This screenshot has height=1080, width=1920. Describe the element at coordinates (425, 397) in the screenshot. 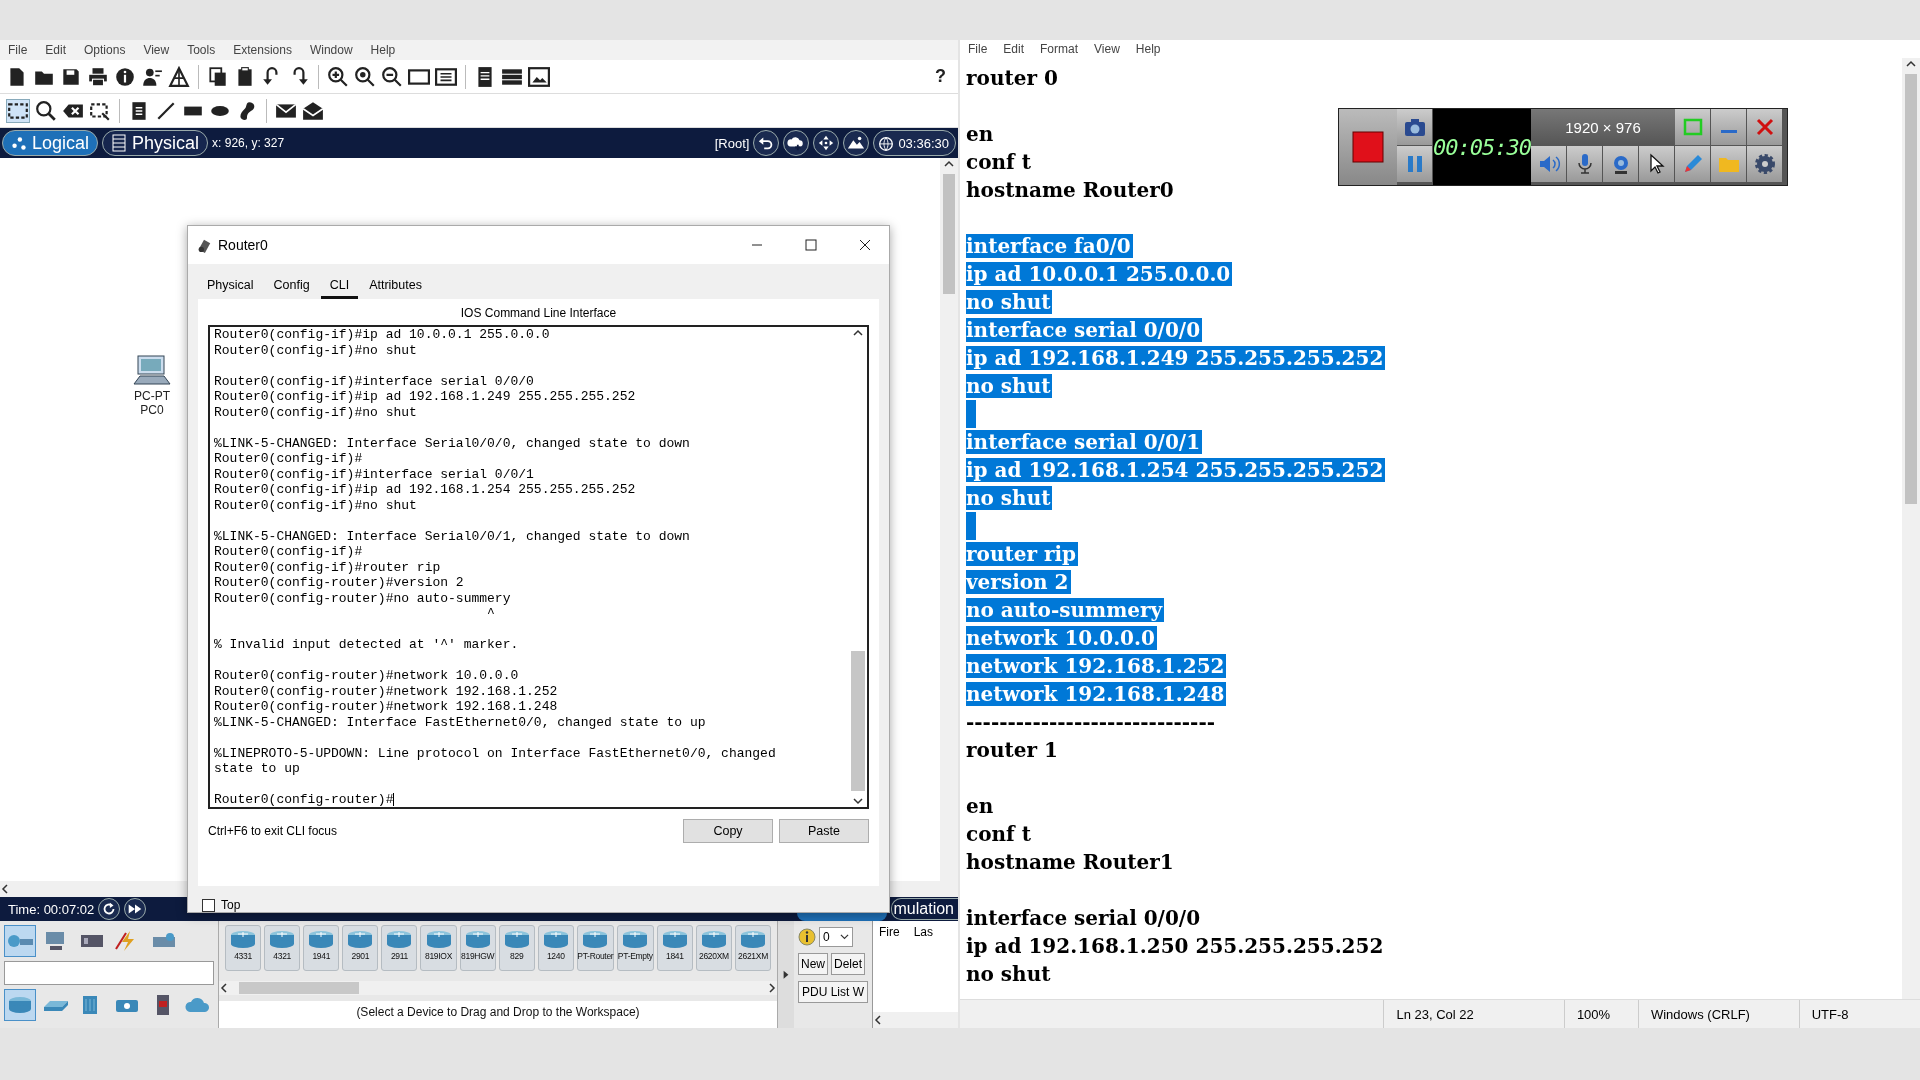

I see `terminal-line: Router0(config-if)#ip ad 192.168.1.249 255.255.255.252` at that location.